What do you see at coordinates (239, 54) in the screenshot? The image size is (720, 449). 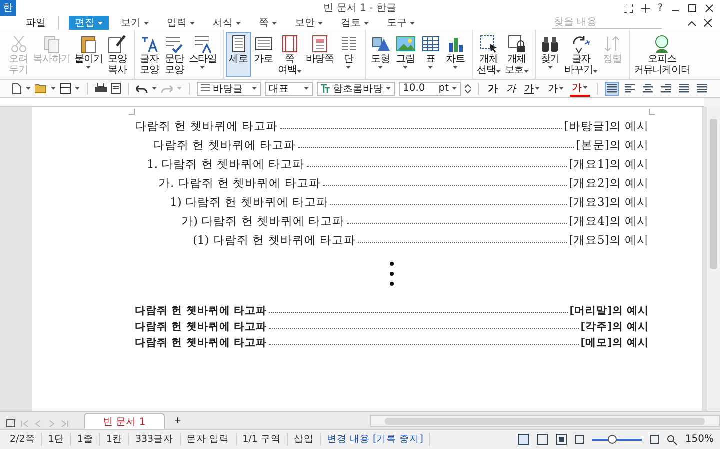 I see `ribbon-button: 세로` at bounding box center [239, 54].